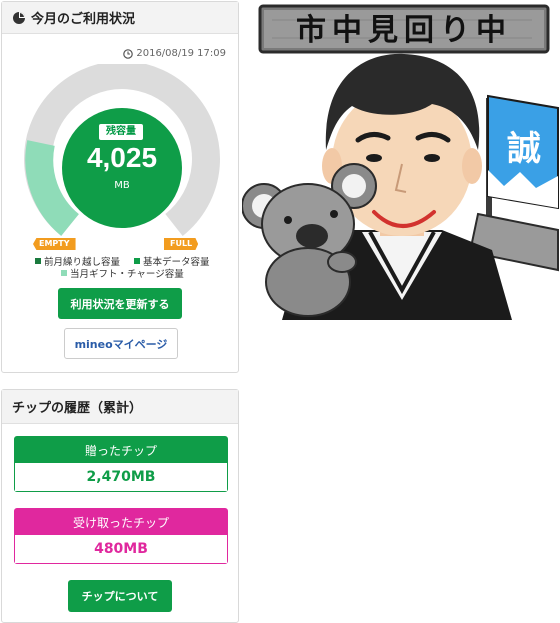  I want to click on empty-marker: EMPTY, so click(54, 244).